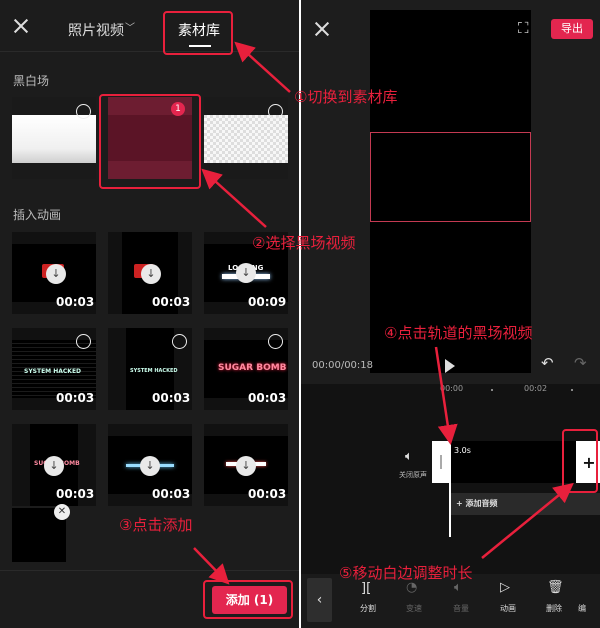 This screenshot has height=628, width=600. What do you see at coordinates (156, 525) in the screenshot?
I see `annotation-step3: ③点击添加` at bounding box center [156, 525].